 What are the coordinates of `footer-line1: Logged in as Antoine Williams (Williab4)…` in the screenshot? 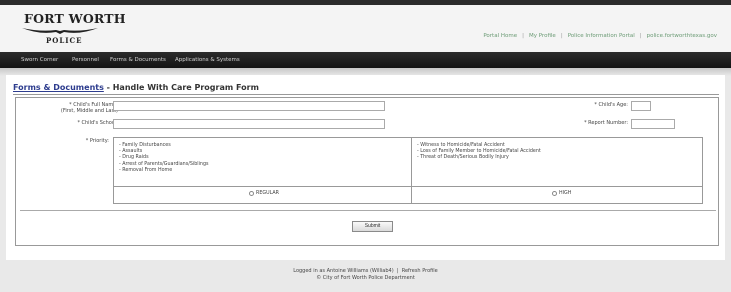 It's located at (365, 271).